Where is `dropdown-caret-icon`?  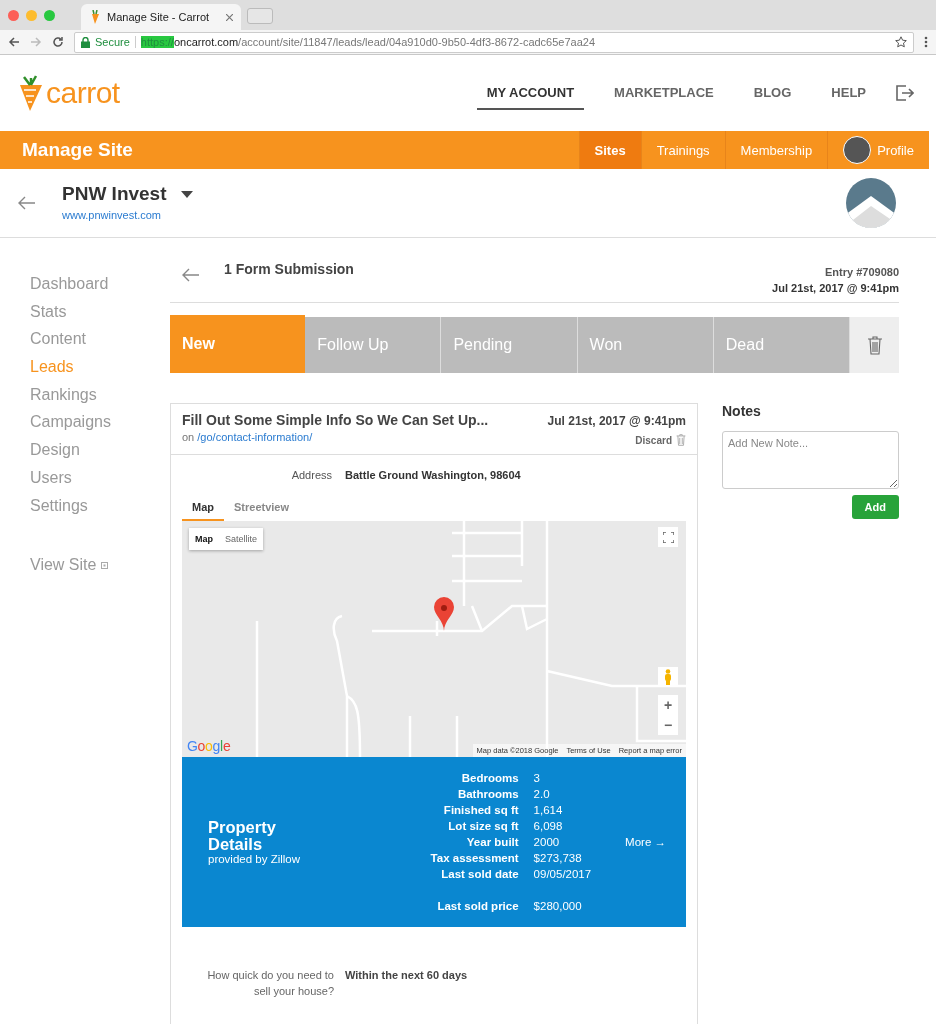 dropdown-caret-icon is located at coordinates (186, 194).